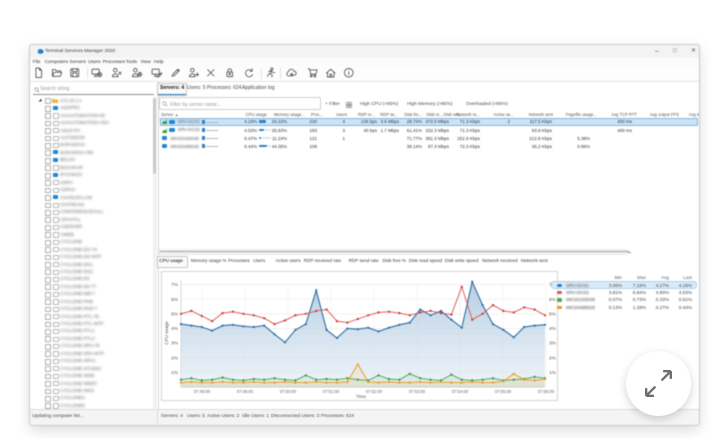 This screenshot has width=714, height=438. I want to click on svg-text: 07:56:00, so click(546, 391).